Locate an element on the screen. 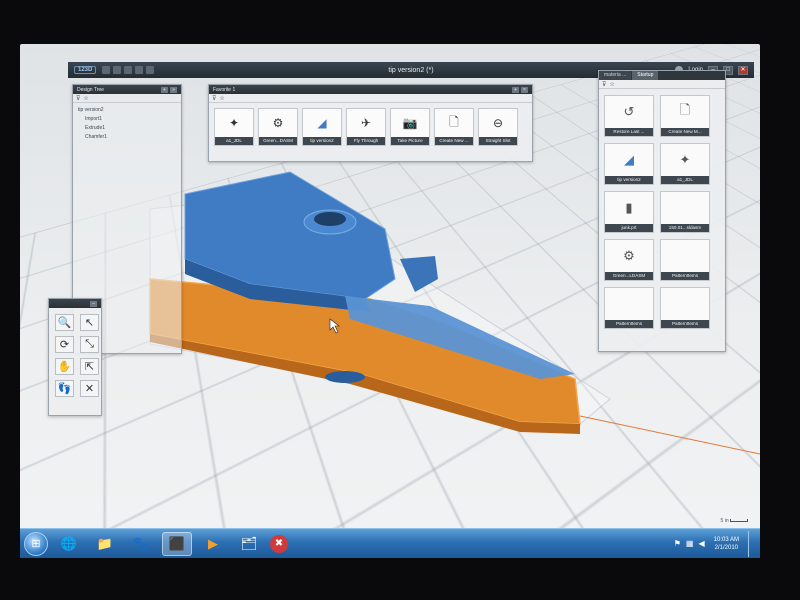 The height and width of the screenshot is (600, 800). startup-tile: ⚙ Green...LDASM is located at coordinates (629, 260).